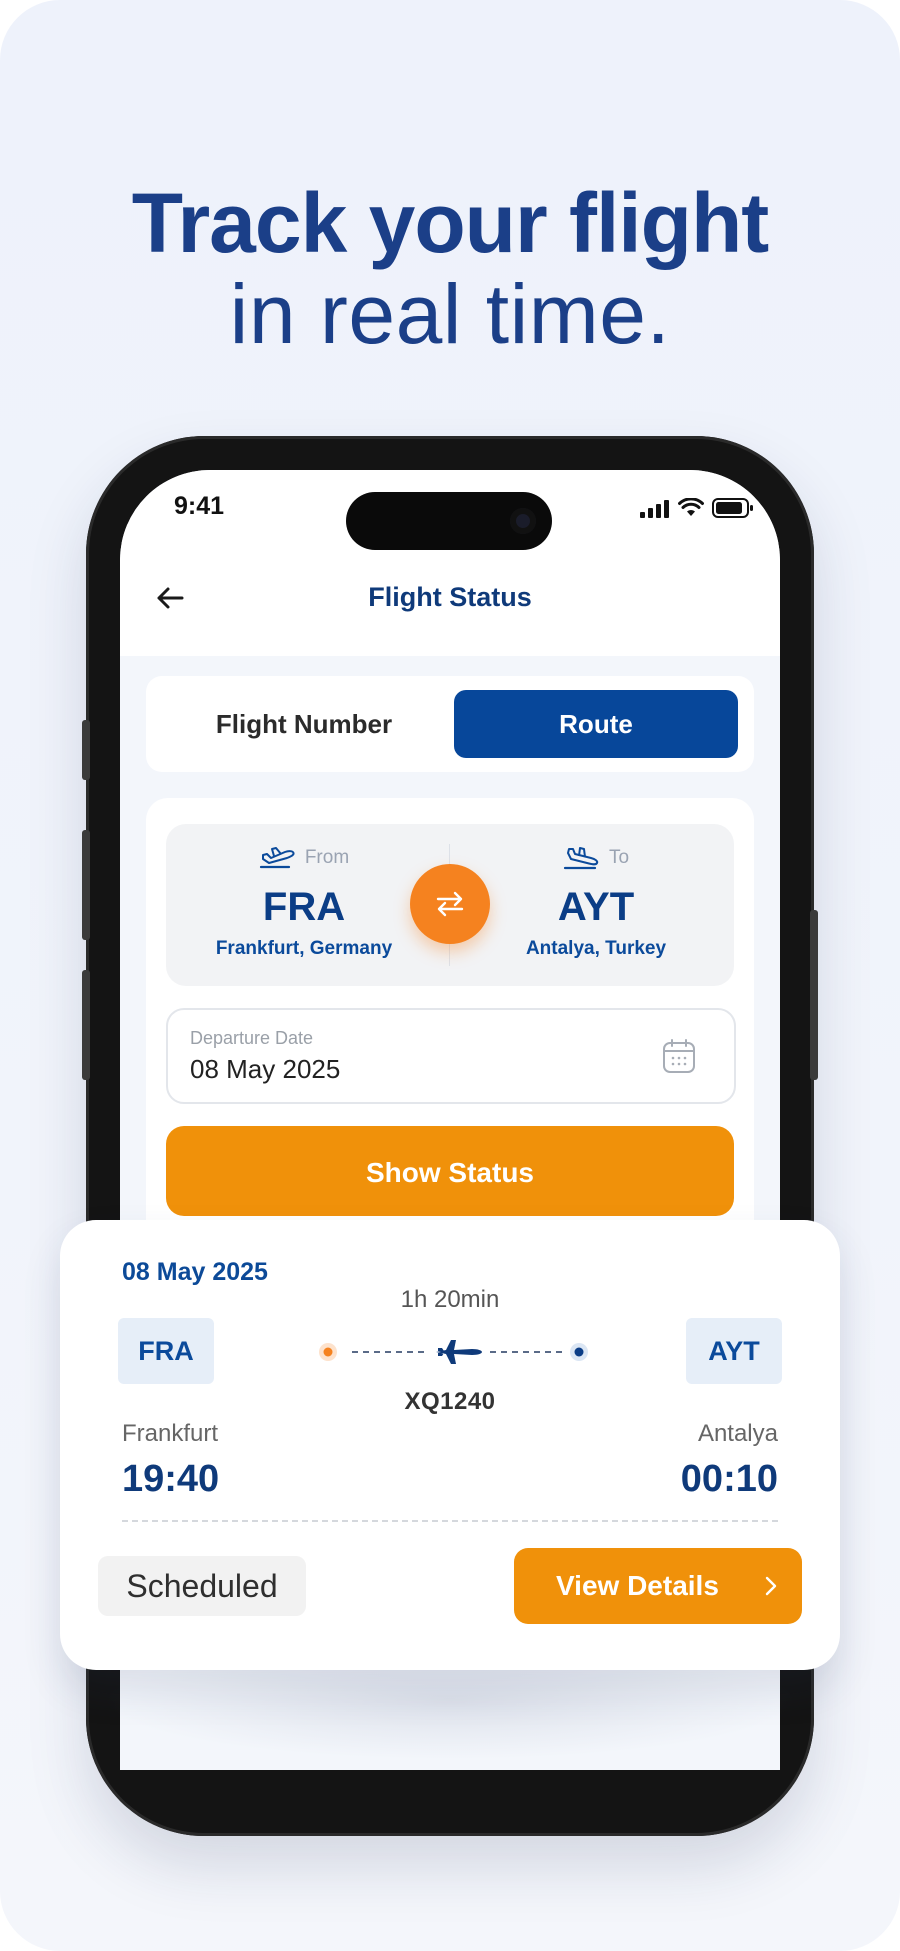 The width and height of the screenshot is (900, 1951). I want to click on camera-icon, so click(523, 521).